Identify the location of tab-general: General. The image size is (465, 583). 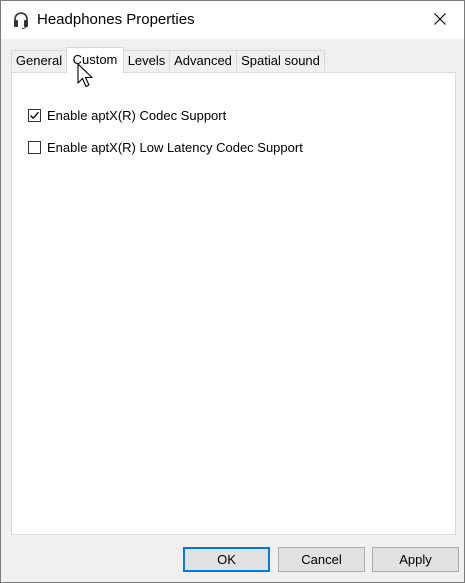
(39, 60).